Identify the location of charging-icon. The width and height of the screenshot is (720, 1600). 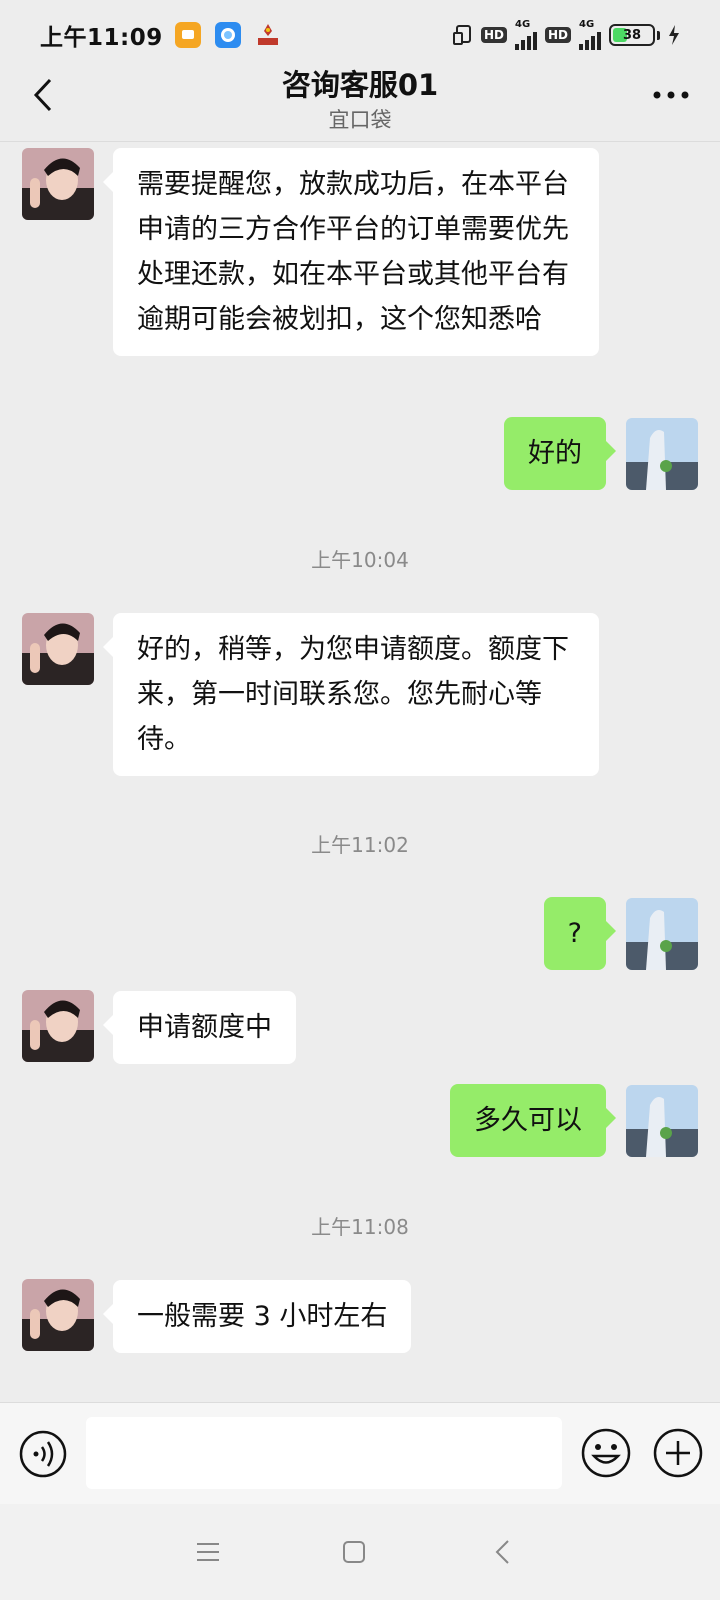
(674, 35).